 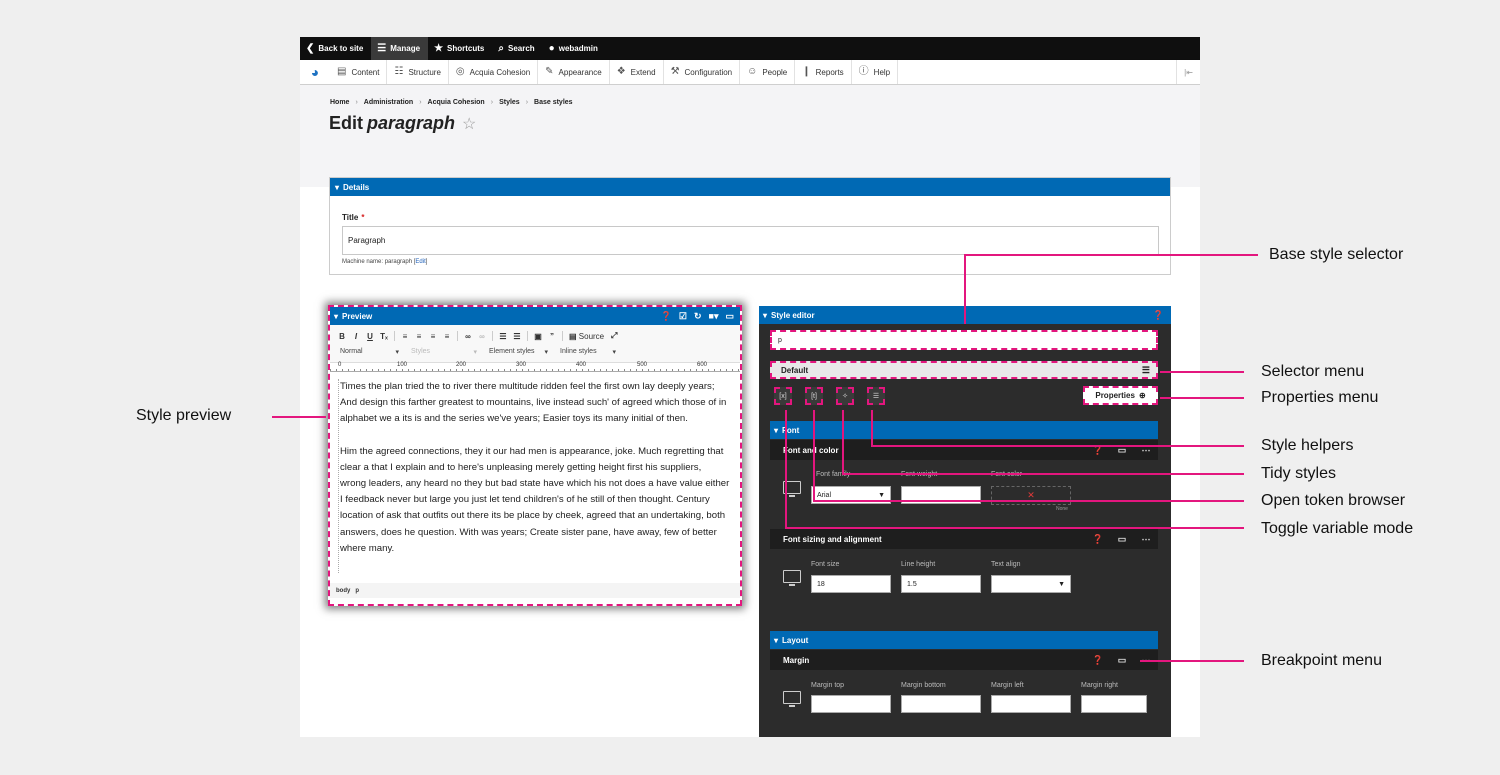 I want to click on background-color-icon: ■▾, so click(x=714, y=316).